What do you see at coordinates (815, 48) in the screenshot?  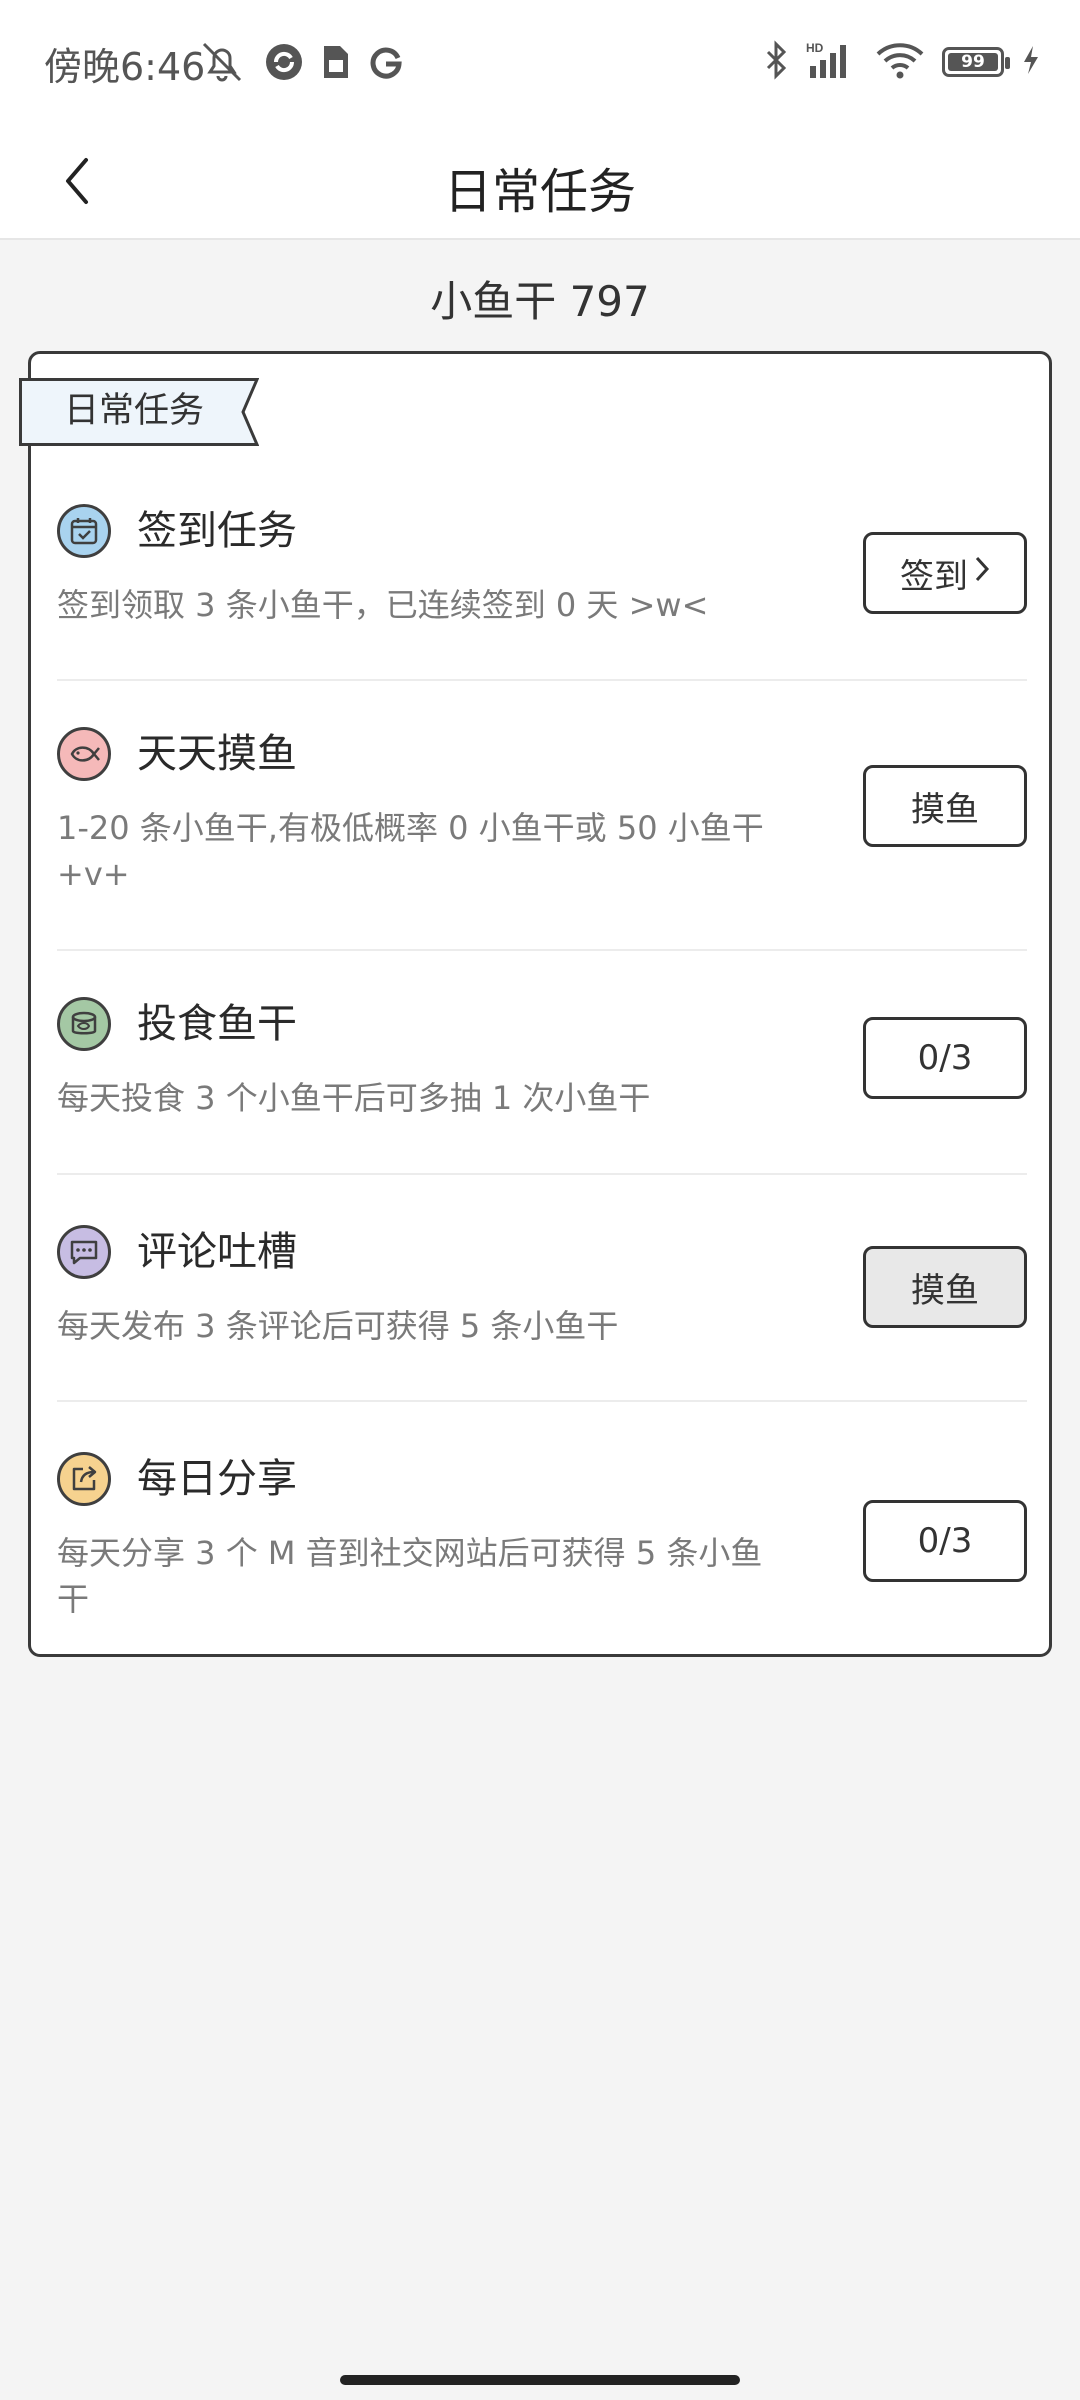 I see `svg-text: HD` at bounding box center [815, 48].